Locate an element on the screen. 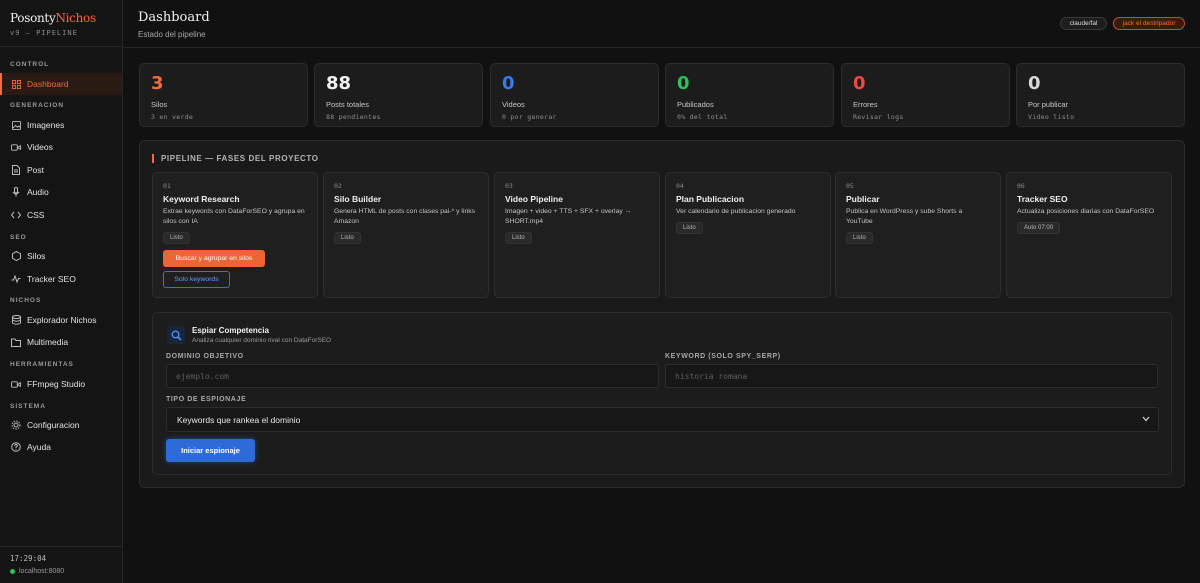 The height and width of the screenshot is (583, 1200). sidebar-item-audio: Audio is located at coordinates (61, 192).